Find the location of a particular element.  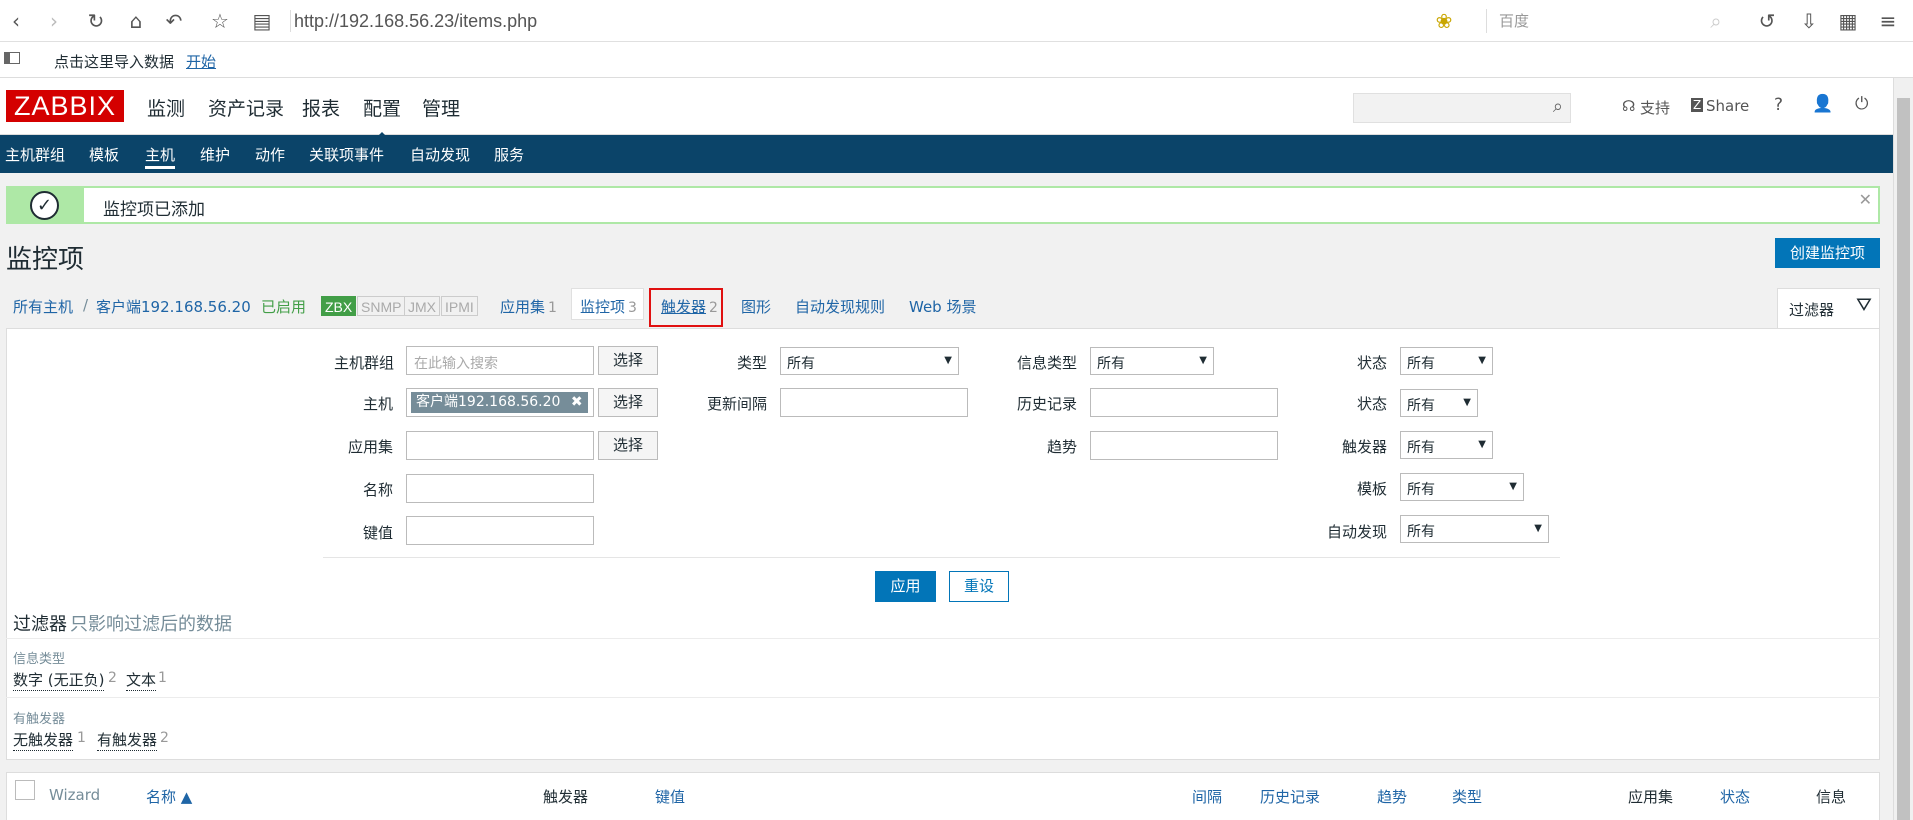

web-scenarios-tab: Web 场景 is located at coordinates (942, 306).